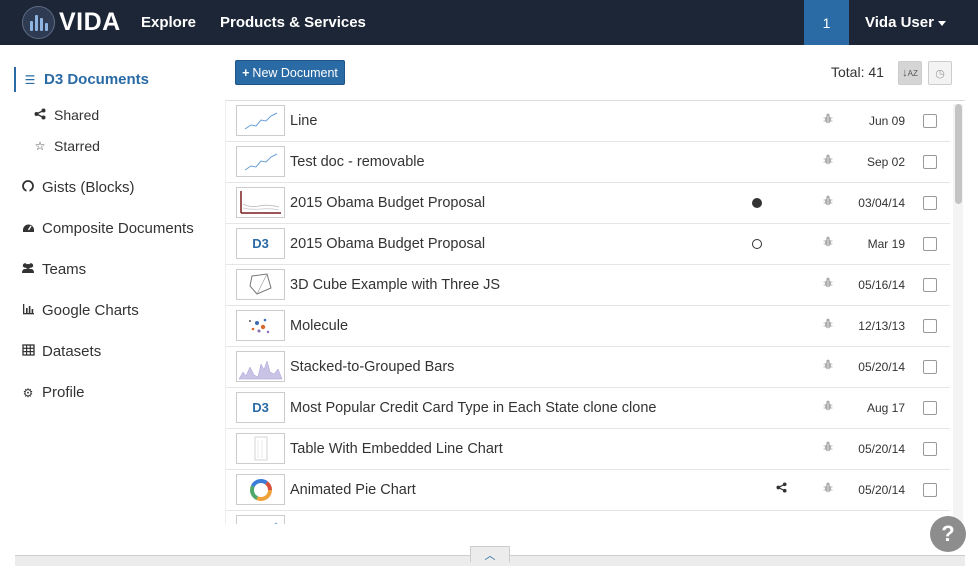 The image size is (978, 569). What do you see at coordinates (168, 22) in the screenshot?
I see `nav-explore: Explore` at bounding box center [168, 22].